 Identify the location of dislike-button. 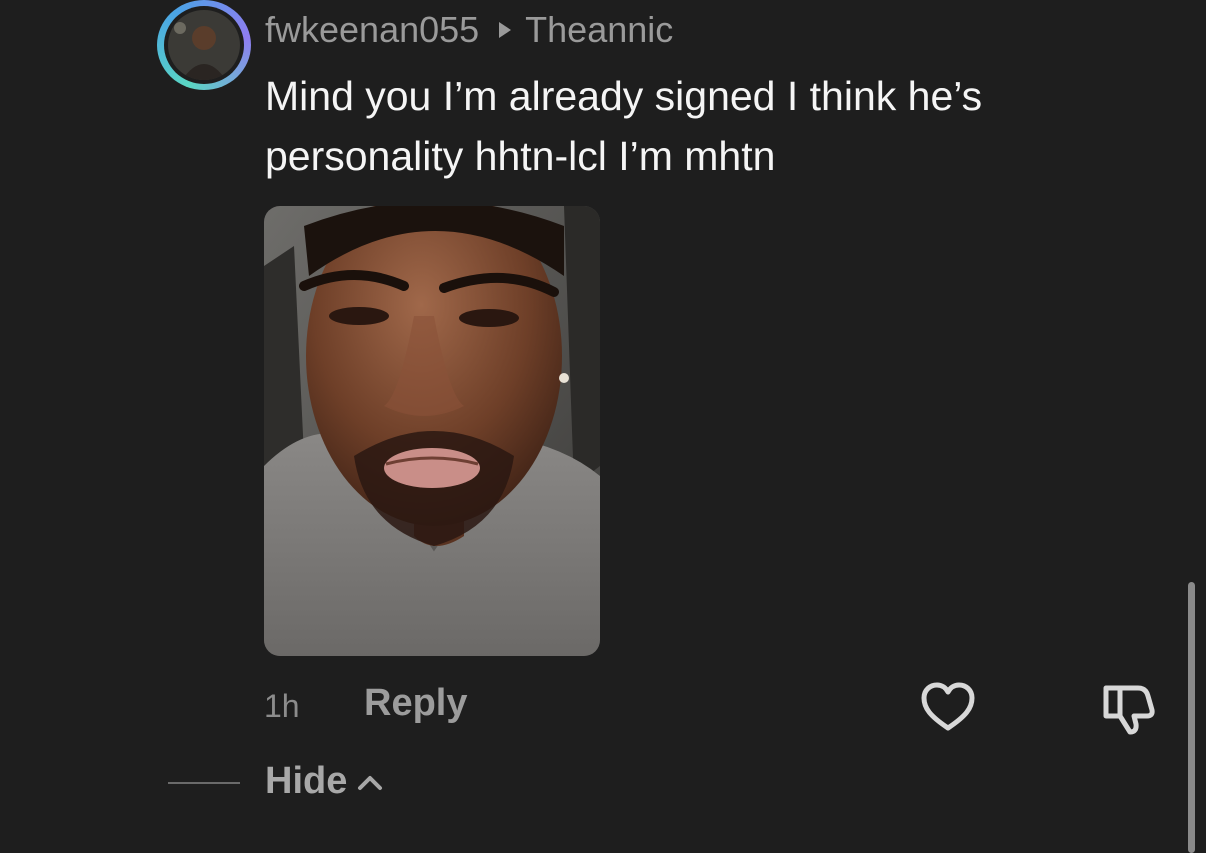
(1128, 708).